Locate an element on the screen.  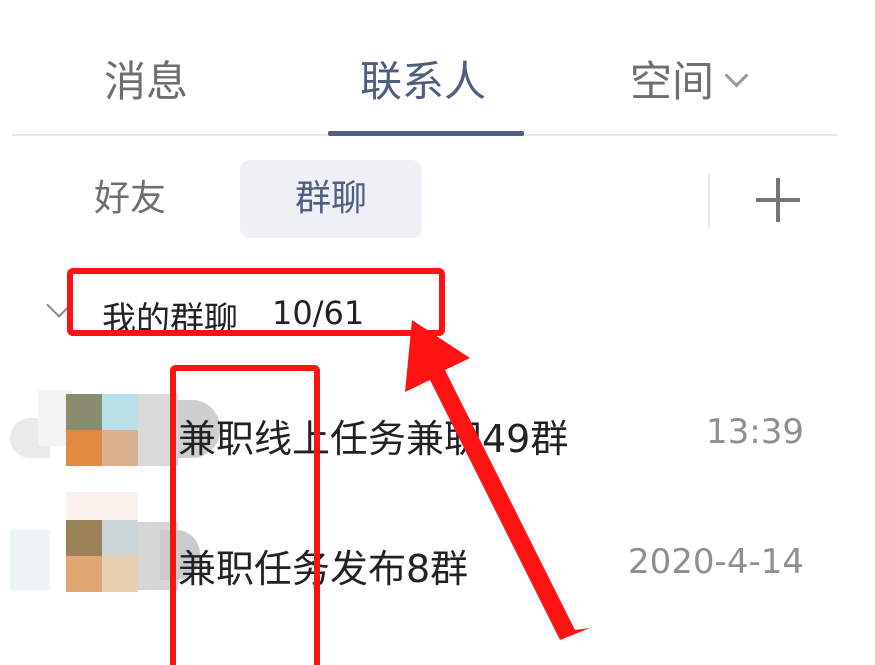
add-button is located at coordinates (778, 200).